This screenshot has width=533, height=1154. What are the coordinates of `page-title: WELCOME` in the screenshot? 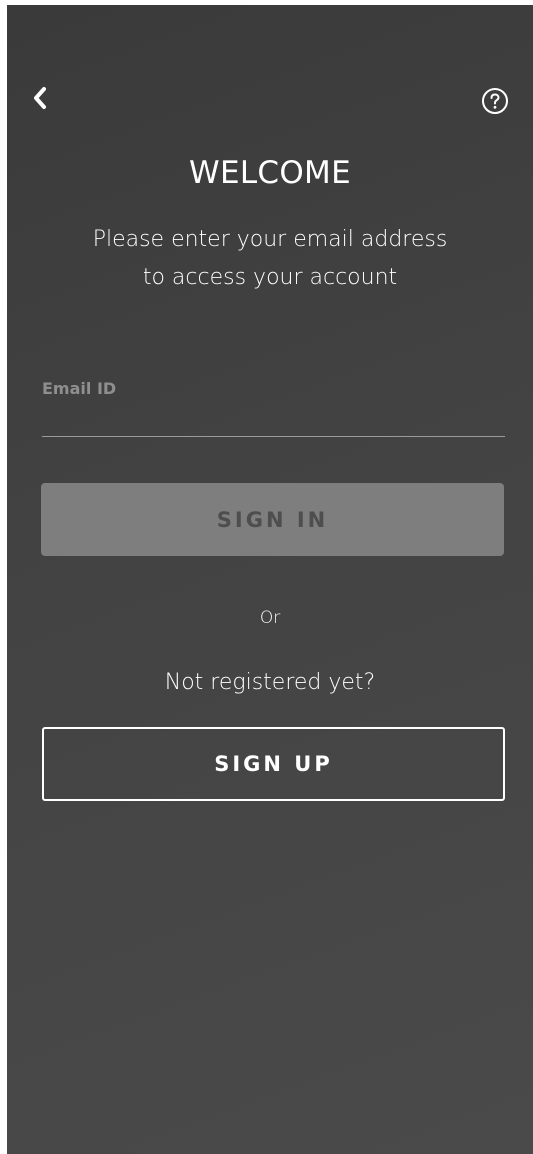 It's located at (270, 173).